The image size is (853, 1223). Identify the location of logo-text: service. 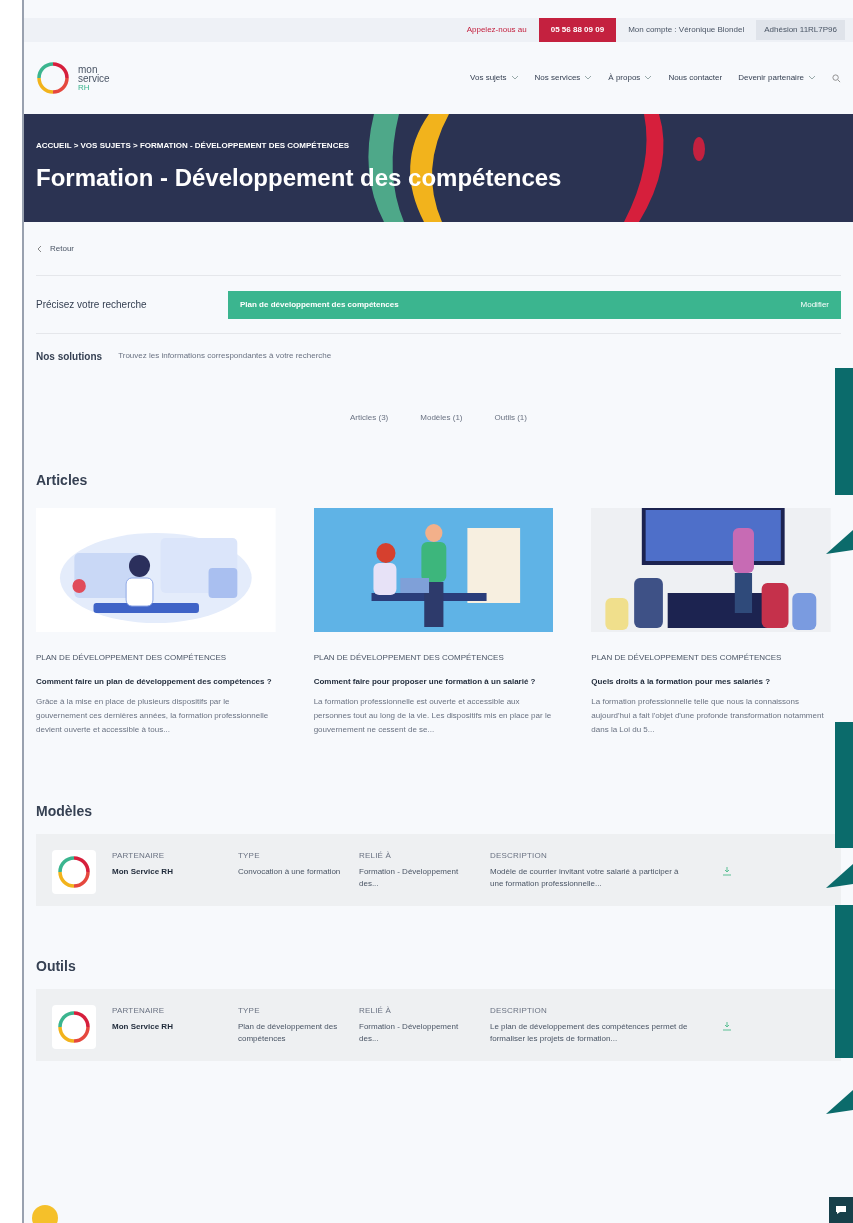
(94, 78).